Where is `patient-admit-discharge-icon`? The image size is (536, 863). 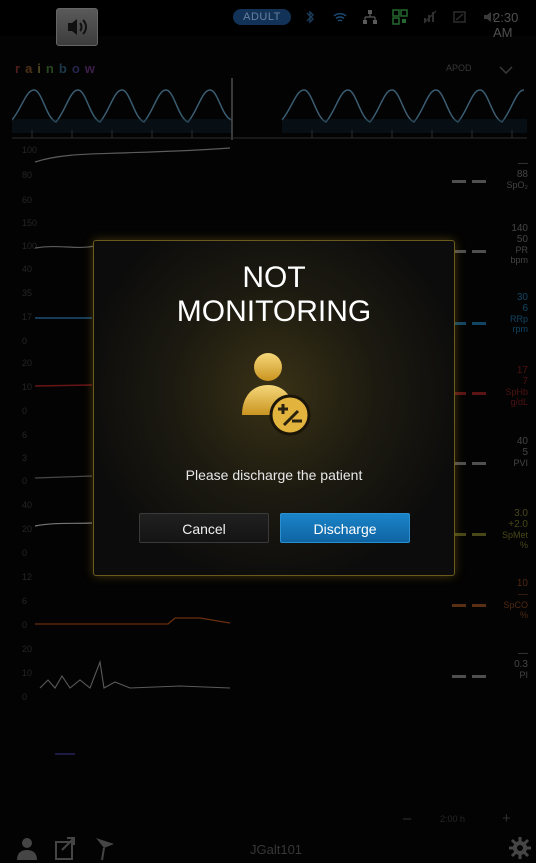 patient-admit-discharge-icon is located at coordinates (276, 394).